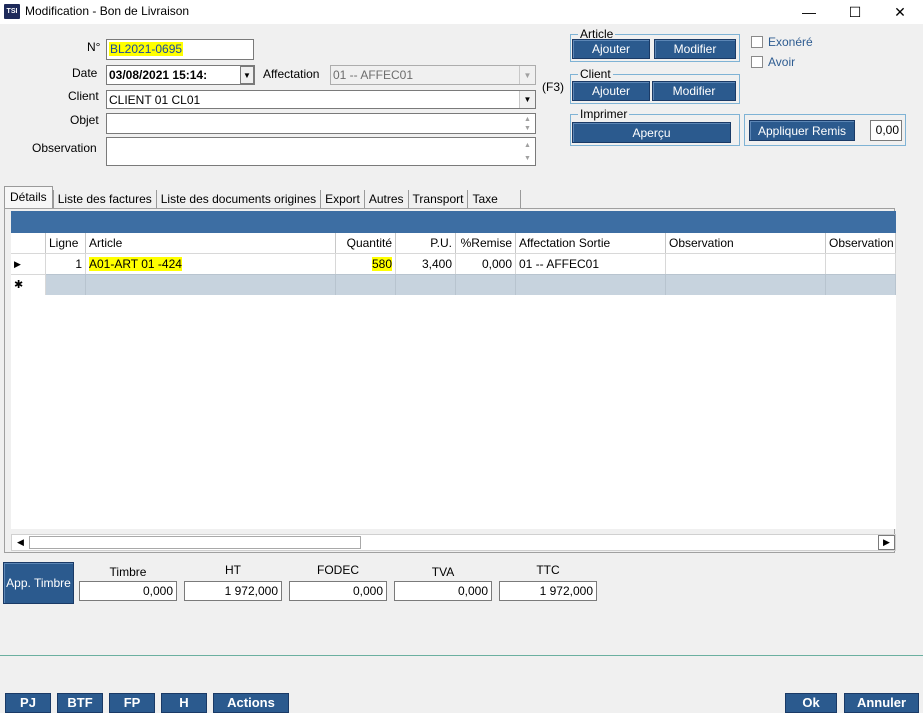 Image resolution: width=923 pixels, height=713 pixels. What do you see at coordinates (107, 11) in the screenshot?
I see `window-title: Modification - Bon de Livraison` at bounding box center [107, 11].